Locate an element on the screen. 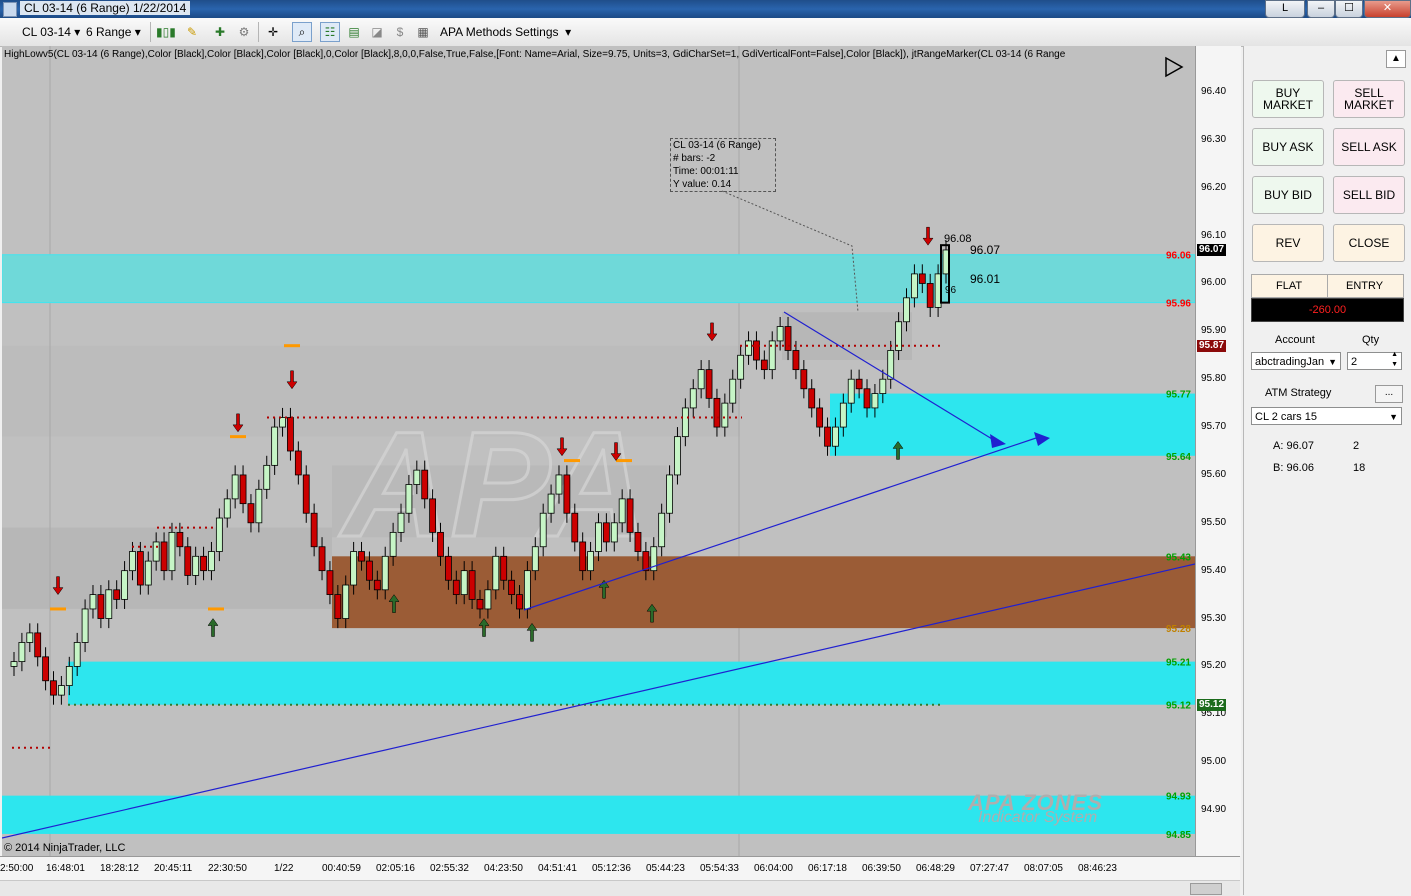  sell-market-label: SELL MARKET is located at coordinates (1368, 99).